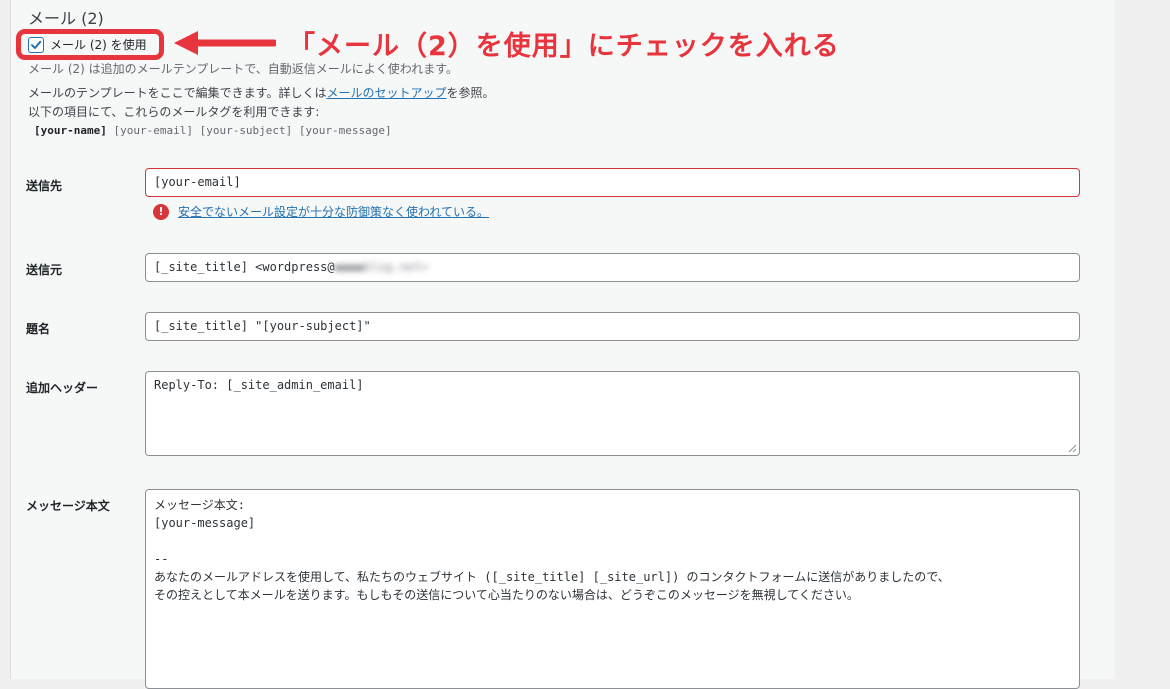  I want to click on use-mail2-checkbox-row: メール (2) を使用, so click(90, 44).